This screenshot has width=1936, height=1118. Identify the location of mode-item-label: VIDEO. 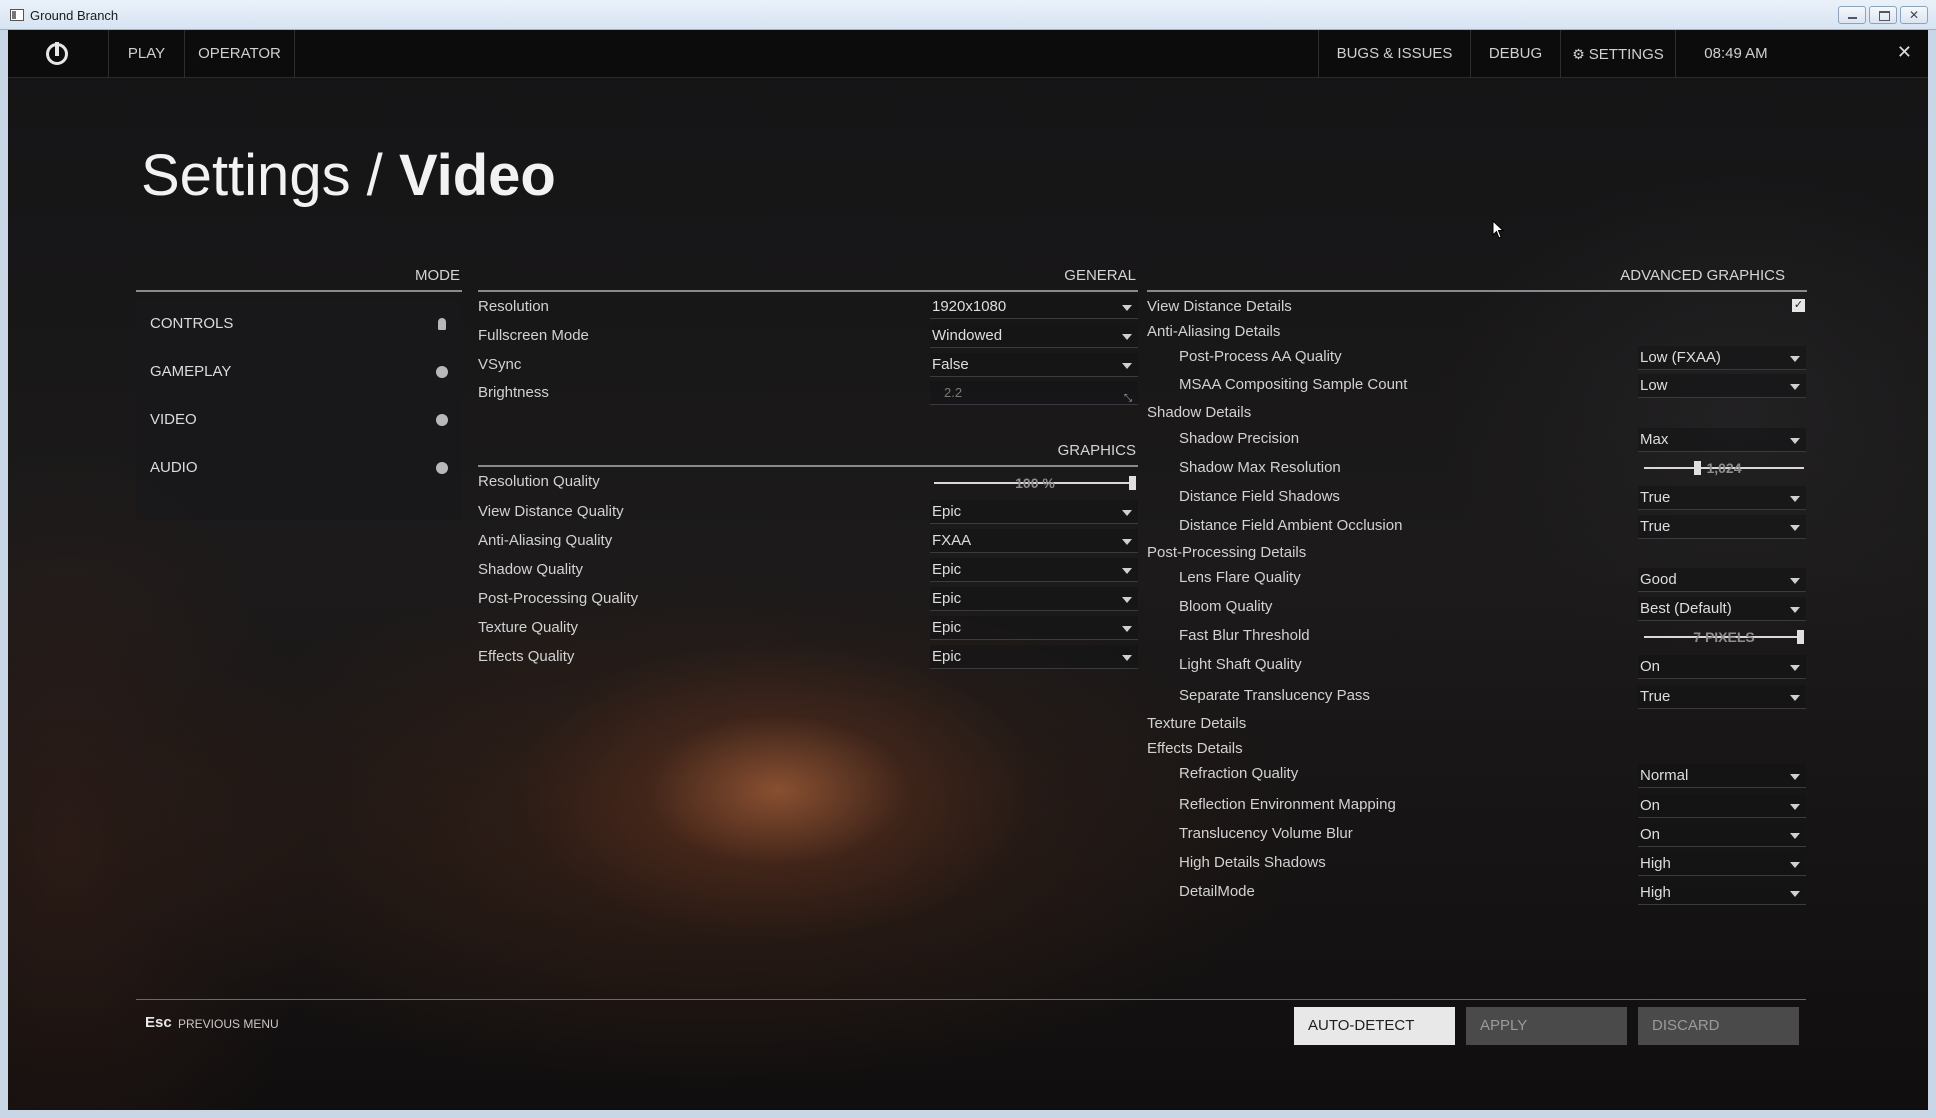
(173, 419).